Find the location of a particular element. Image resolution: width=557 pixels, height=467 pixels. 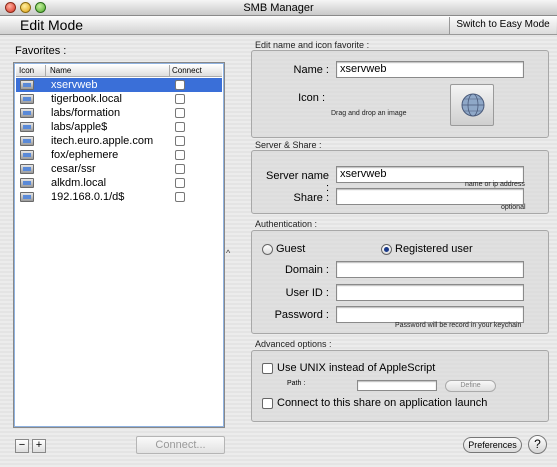

guest-label: Guest is located at coordinates (291, 249).